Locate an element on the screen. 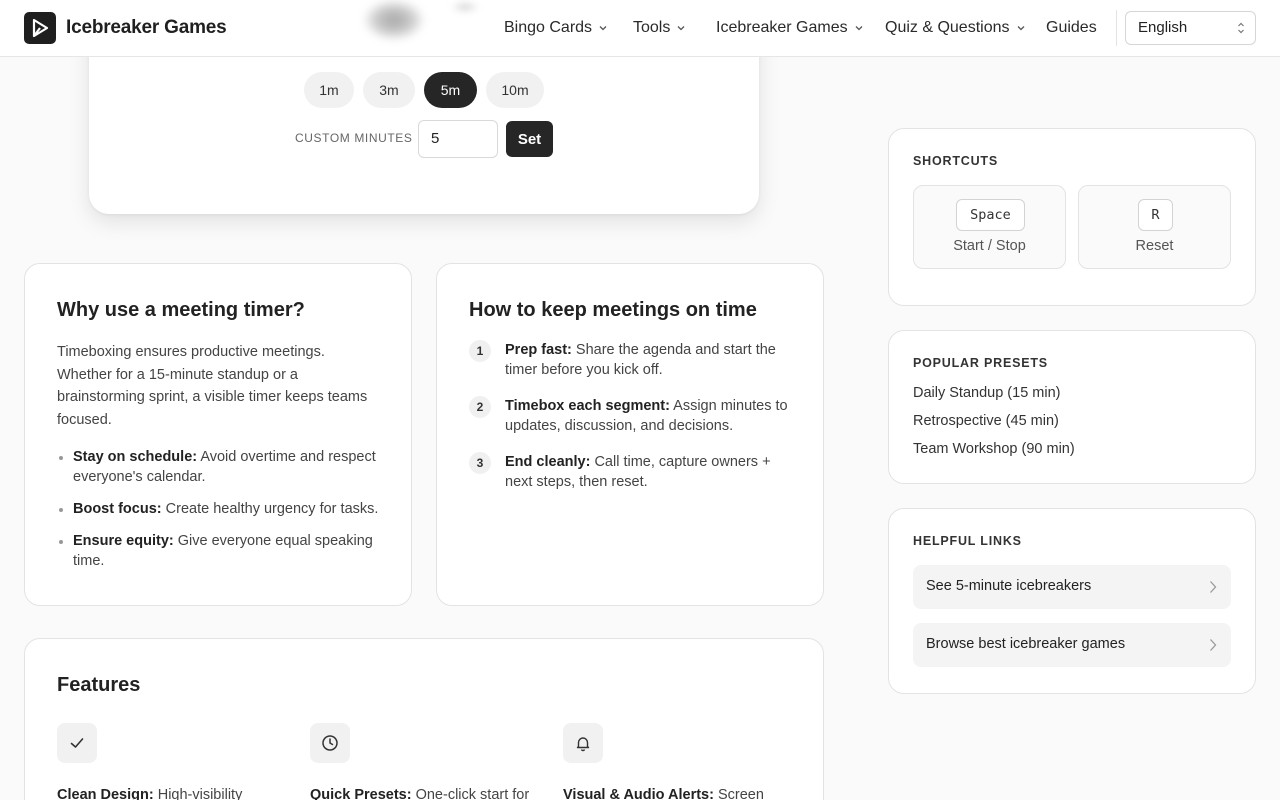 Image resolution: width=1280 pixels, height=800 pixels. step-number: 3 is located at coordinates (480, 463).